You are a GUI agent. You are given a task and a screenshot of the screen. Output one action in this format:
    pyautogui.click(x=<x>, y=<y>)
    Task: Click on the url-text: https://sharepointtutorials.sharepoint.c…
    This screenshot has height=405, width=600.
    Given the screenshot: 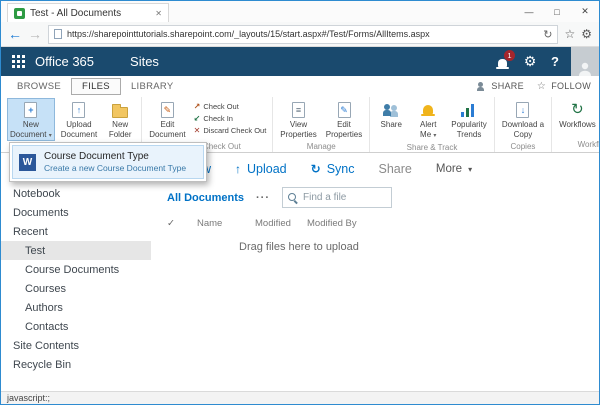 What is the action you would take?
    pyautogui.click(x=248, y=34)
    